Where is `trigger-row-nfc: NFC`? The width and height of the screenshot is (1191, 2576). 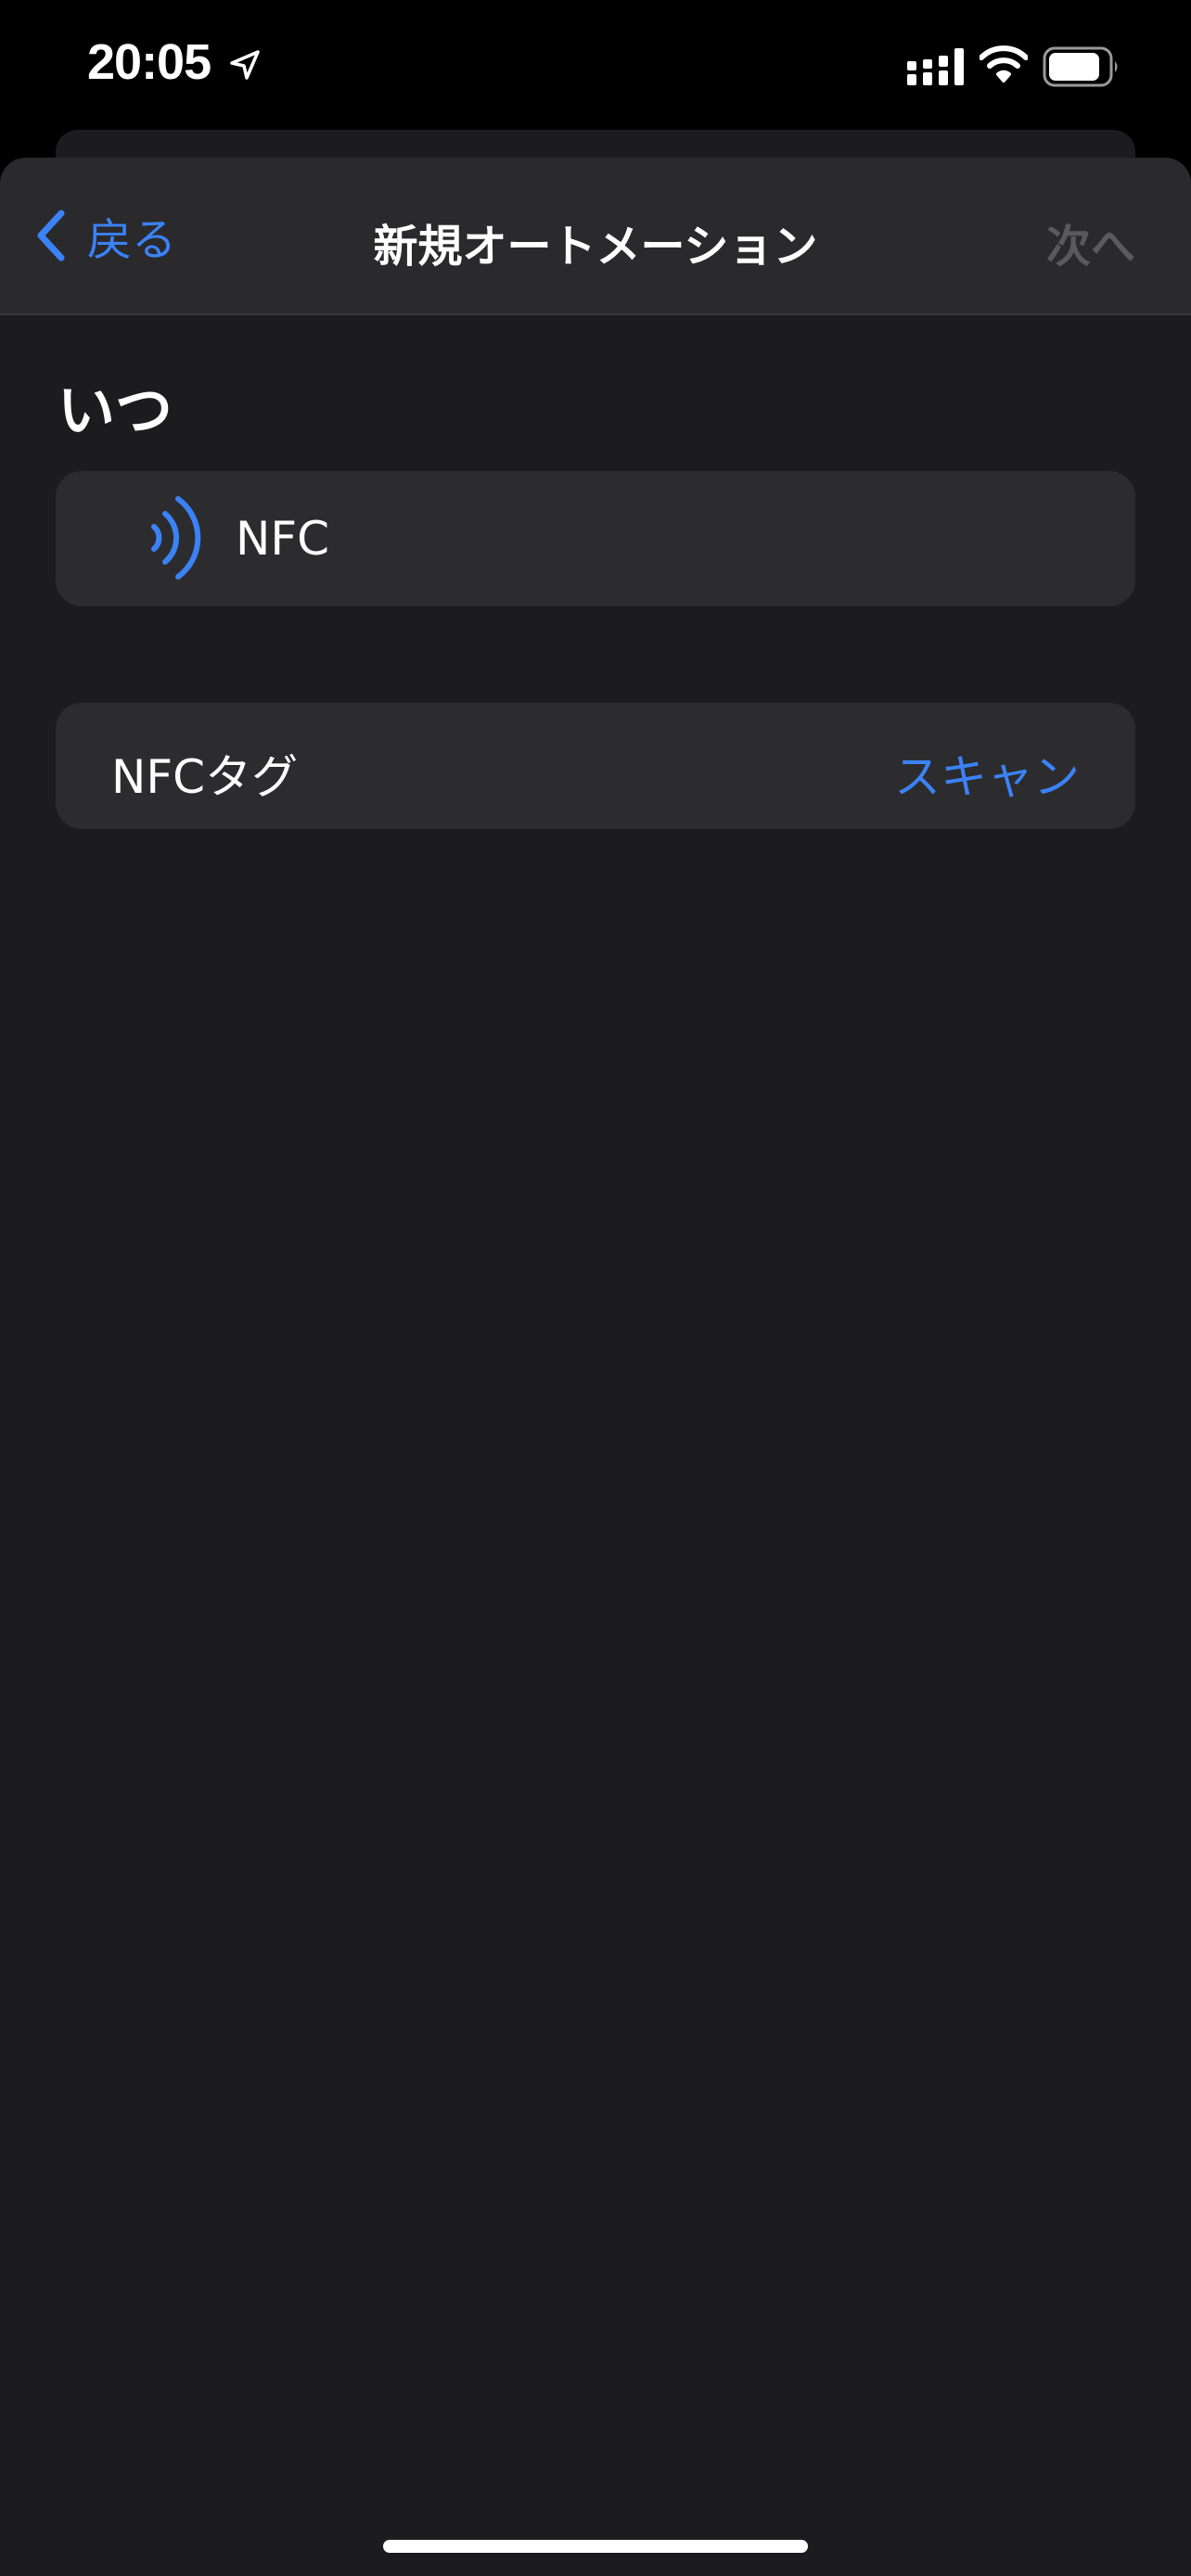 trigger-row-nfc: NFC is located at coordinates (595, 538).